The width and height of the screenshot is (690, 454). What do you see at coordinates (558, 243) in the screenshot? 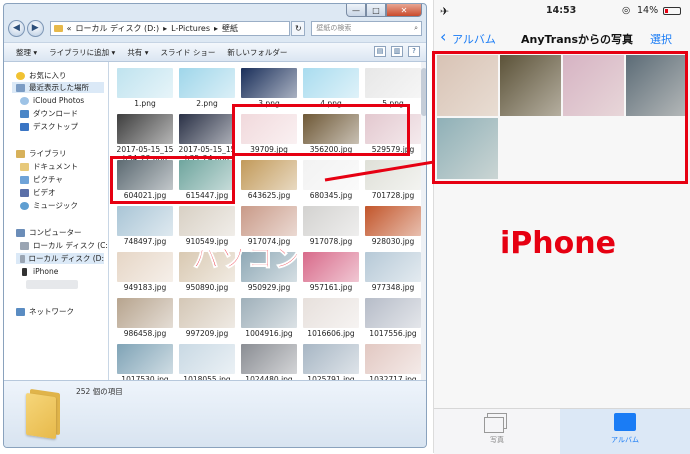
I see `iphone-label: iPhone` at bounding box center [558, 243].